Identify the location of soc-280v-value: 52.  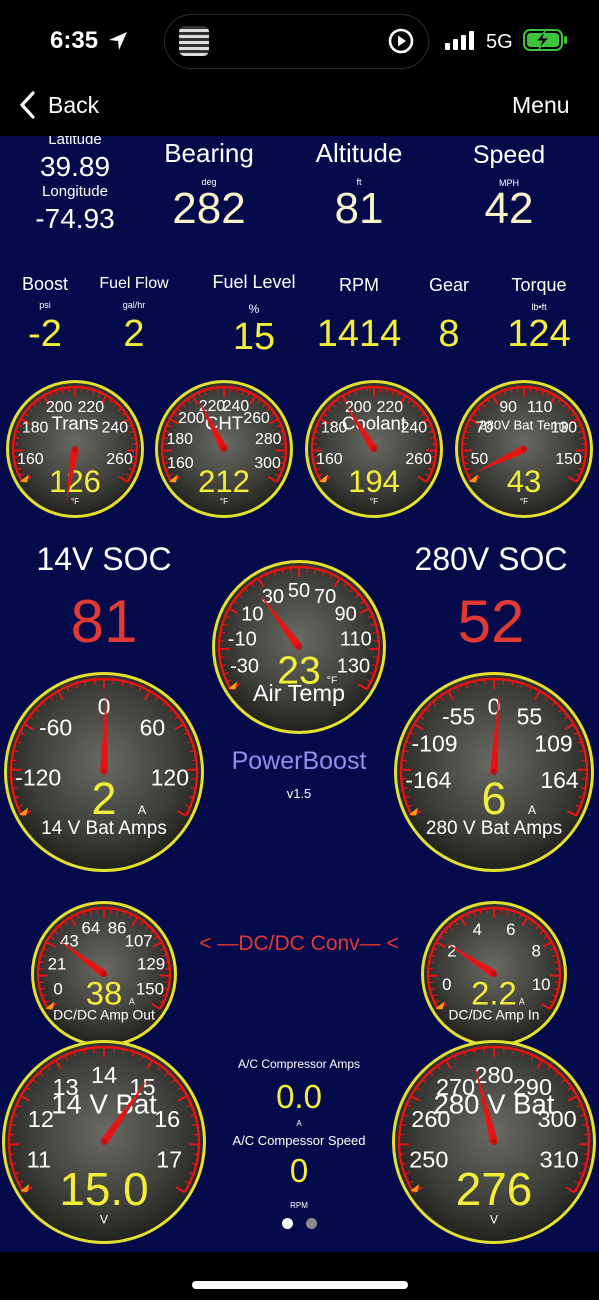
(491, 621).